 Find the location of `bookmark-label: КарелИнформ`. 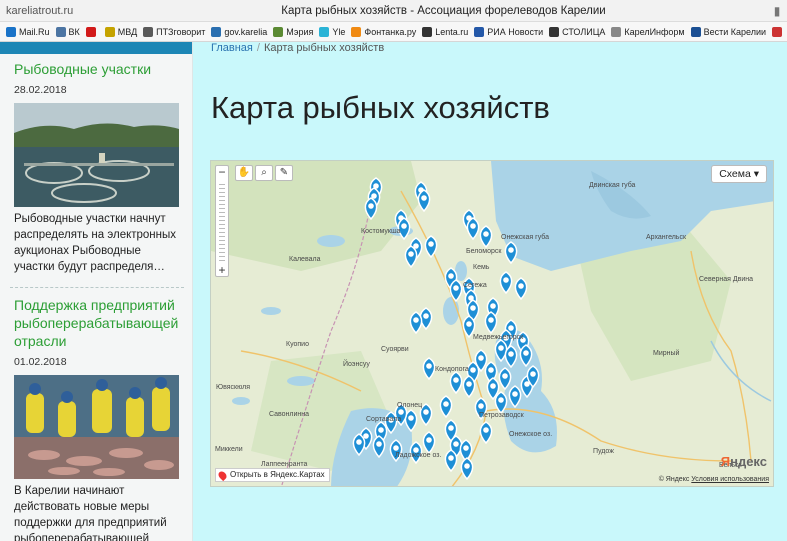

bookmark-label: КарелИнформ is located at coordinates (654, 31).